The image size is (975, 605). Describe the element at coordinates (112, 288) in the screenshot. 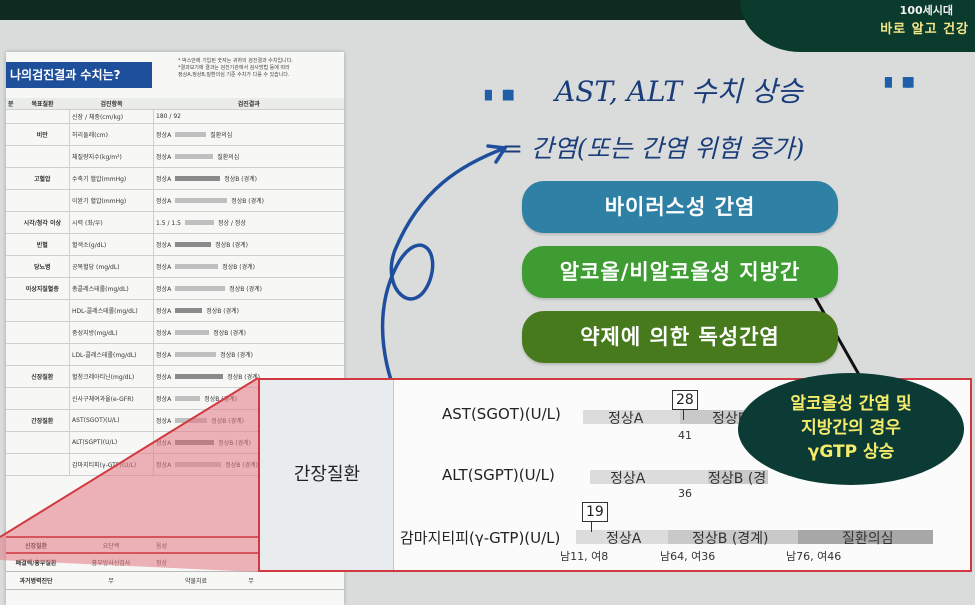

I see `doc-row-item: 총콜레스테롤(mg/dL)` at that location.